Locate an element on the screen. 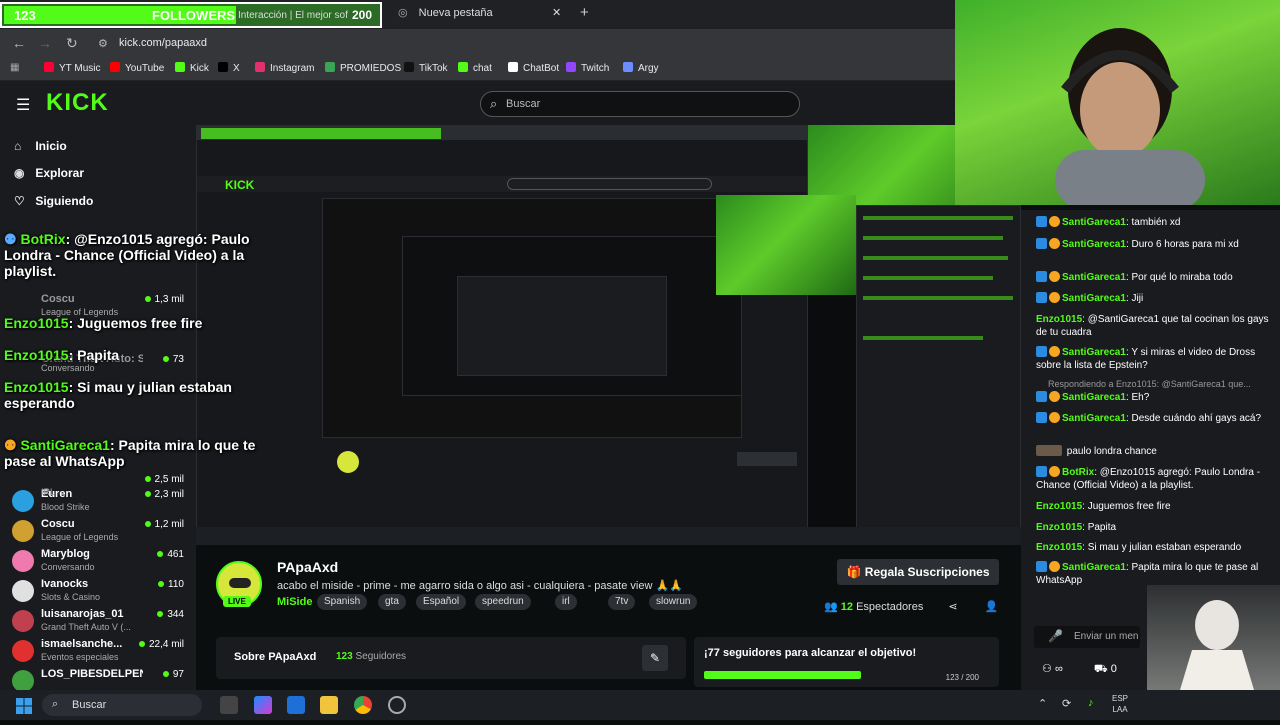 The image size is (1280, 725). bookmark-chatbot: ChatBot is located at coordinates (533, 68).